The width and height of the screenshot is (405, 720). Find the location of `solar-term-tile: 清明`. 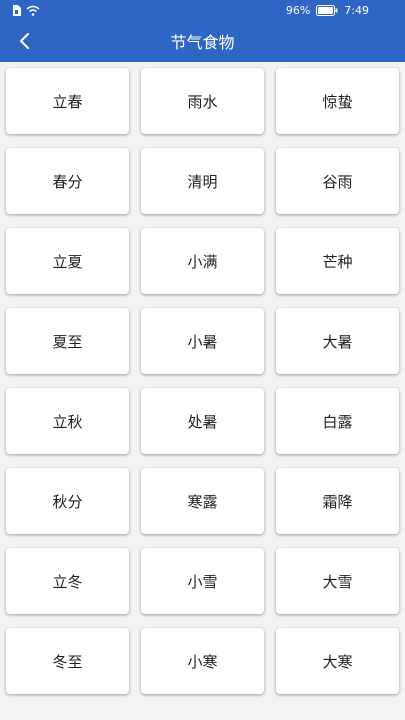

solar-term-tile: 清明 is located at coordinates (202, 181).